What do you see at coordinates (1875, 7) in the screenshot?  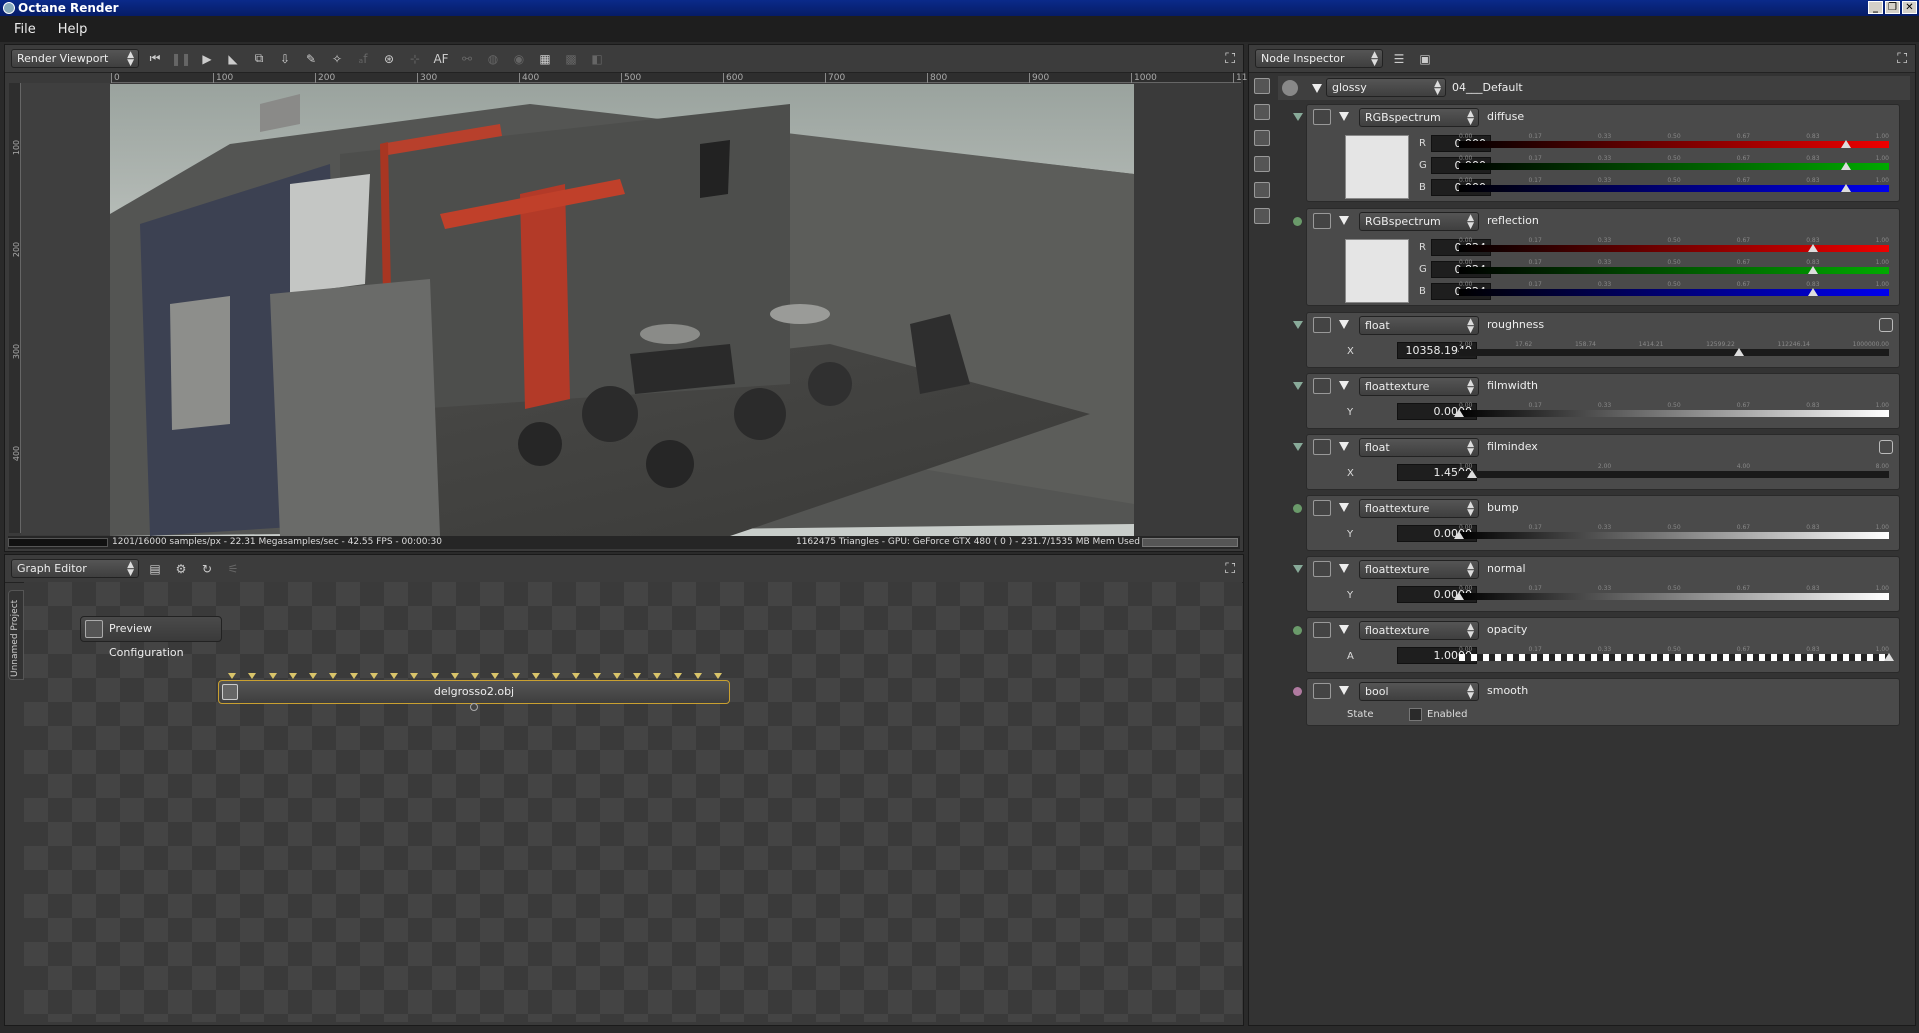 I see `minimize-button: _` at bounding box center [1875, 7].